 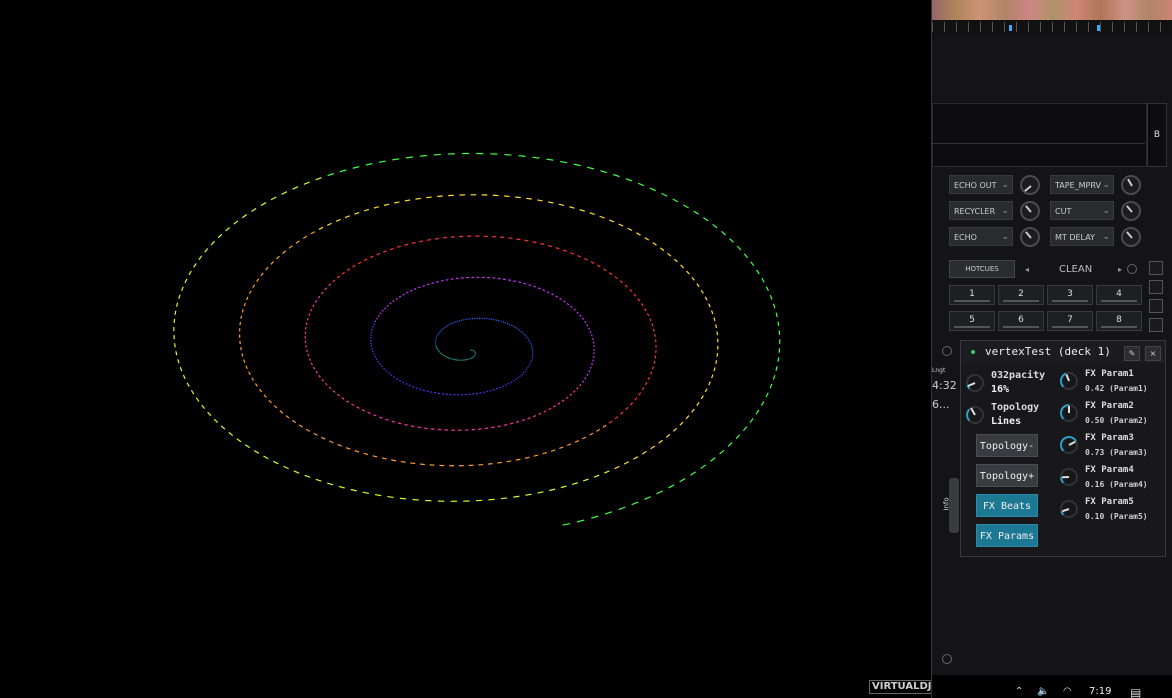 I want to click on fx-param2-knob, so click(x=1069, y=413).